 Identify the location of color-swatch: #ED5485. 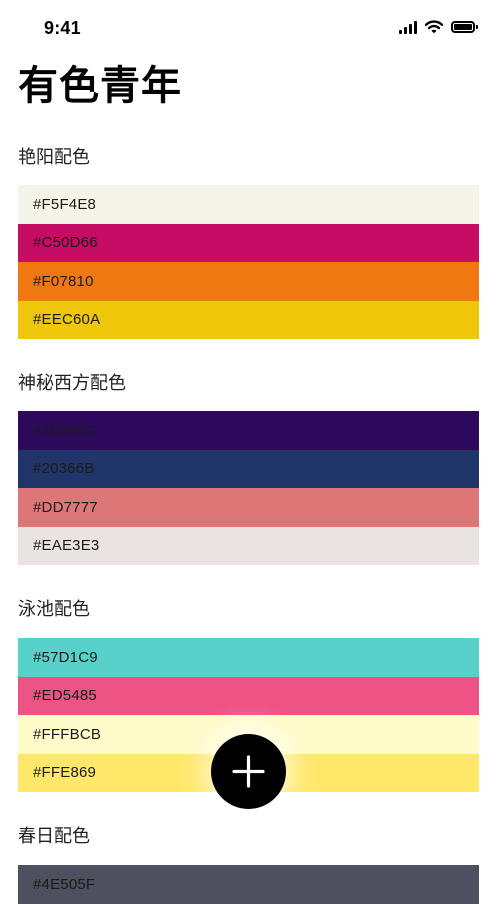
(248, 695).